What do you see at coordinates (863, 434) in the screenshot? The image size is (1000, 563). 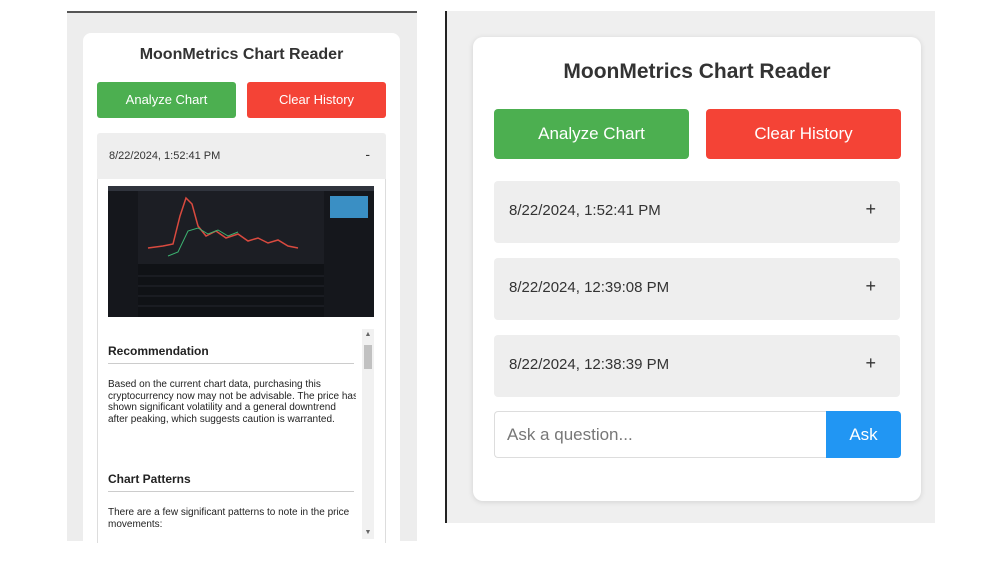 I see `ask-button: Ask` at bounding box center [863, 434].